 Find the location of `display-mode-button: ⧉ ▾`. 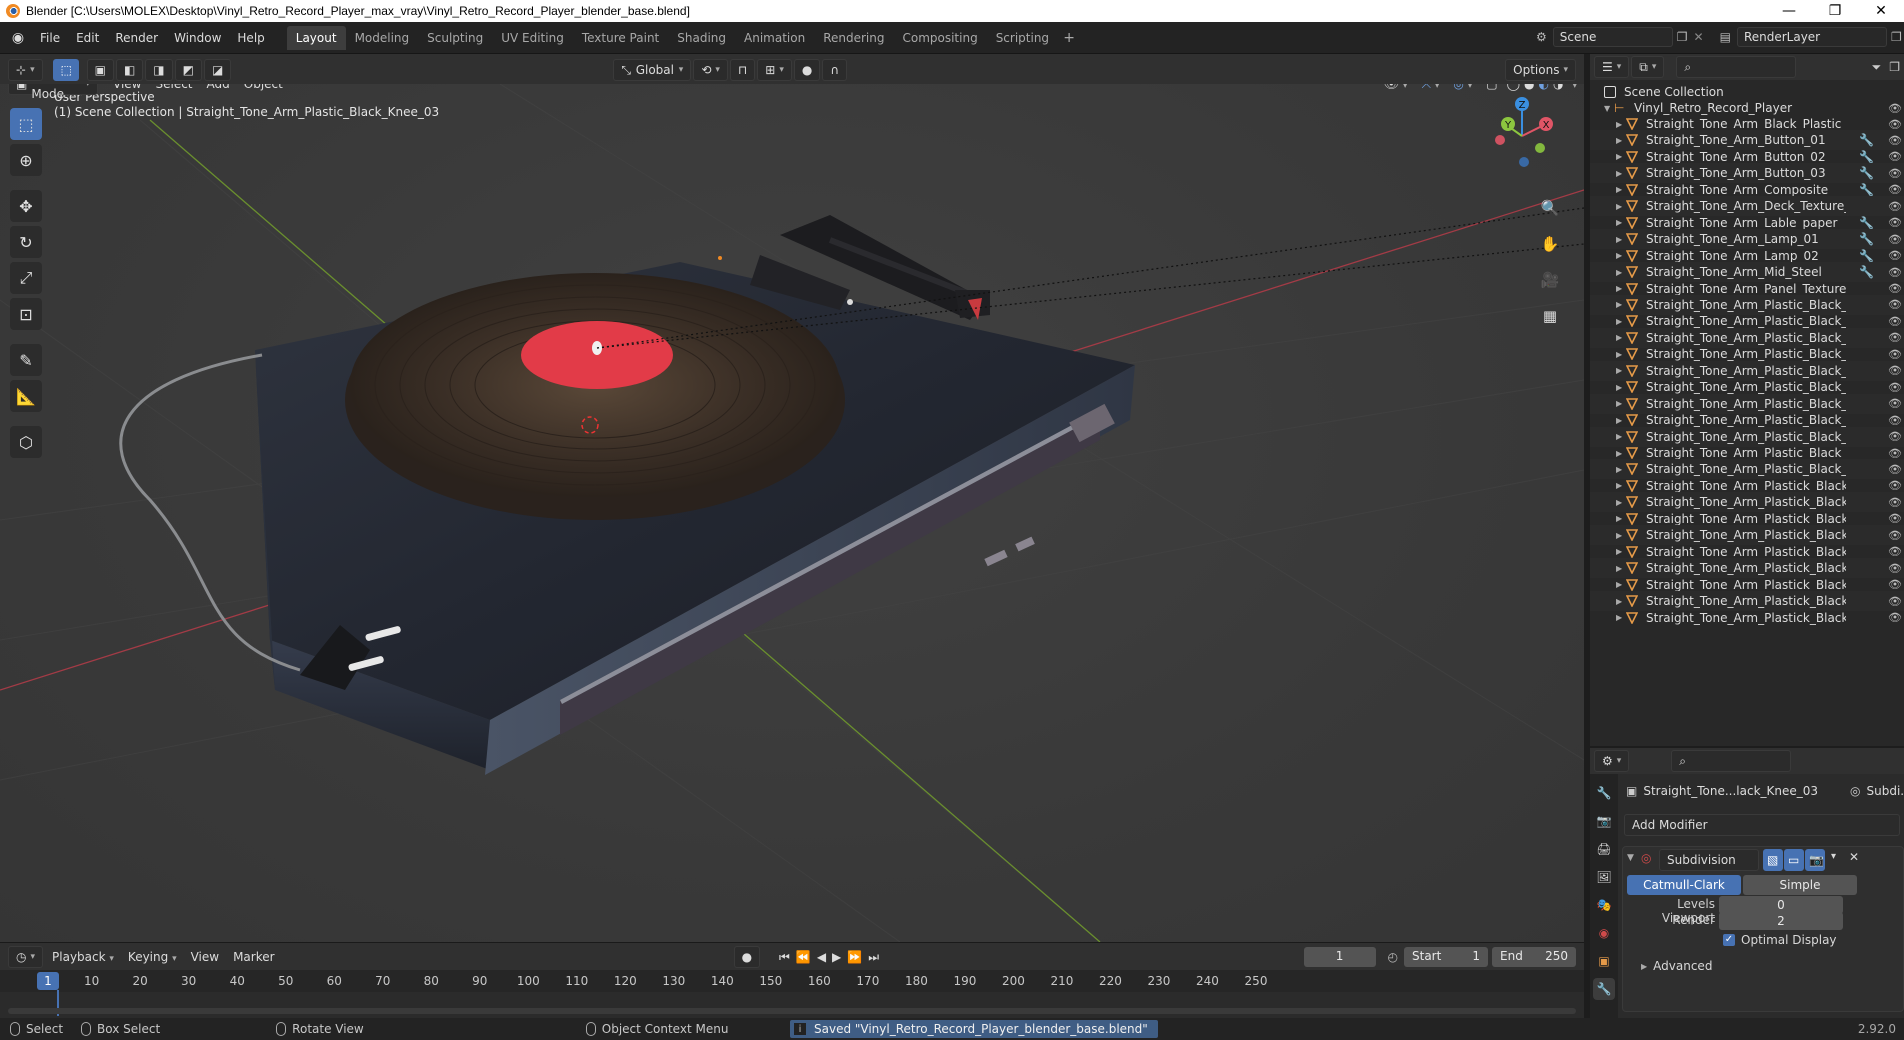

display-mode-button: ⧉ ▾ is located at coordinates (1648, 67).